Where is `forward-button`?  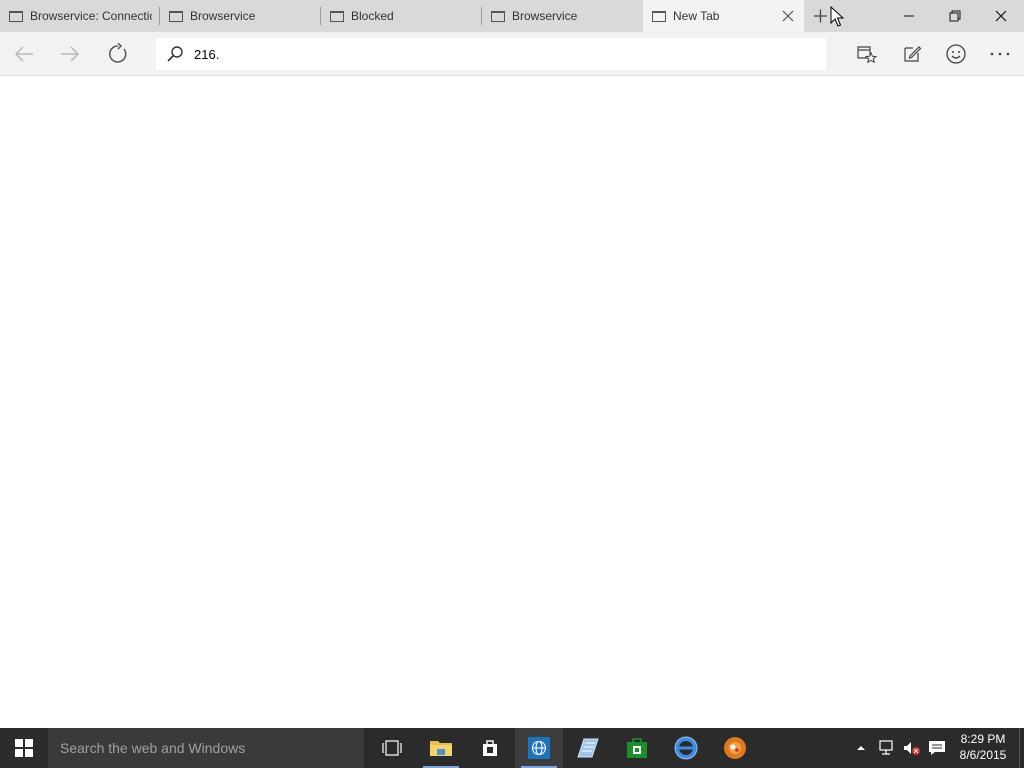 forward-button is located at coordinates (70, 54).